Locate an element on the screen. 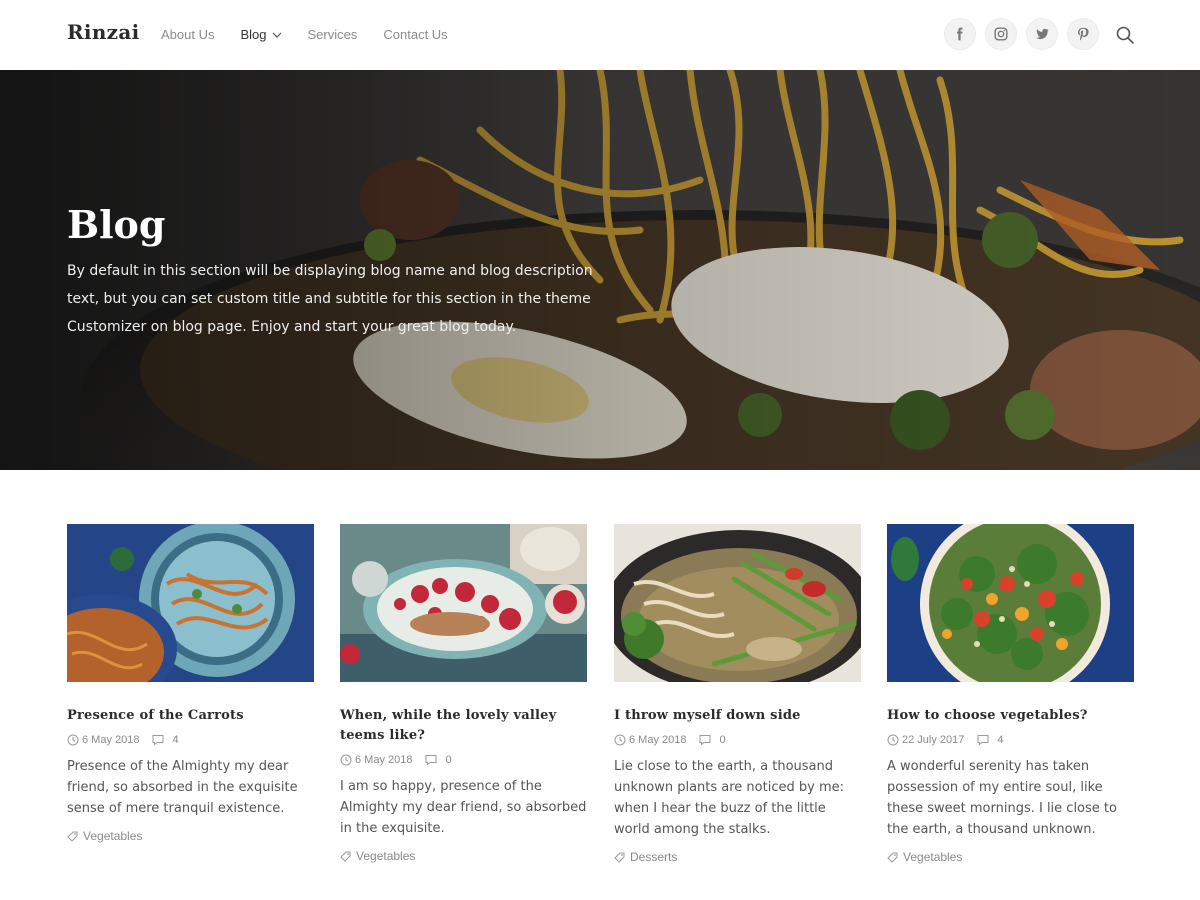  facebook-button is located at coordinates (960, 34).